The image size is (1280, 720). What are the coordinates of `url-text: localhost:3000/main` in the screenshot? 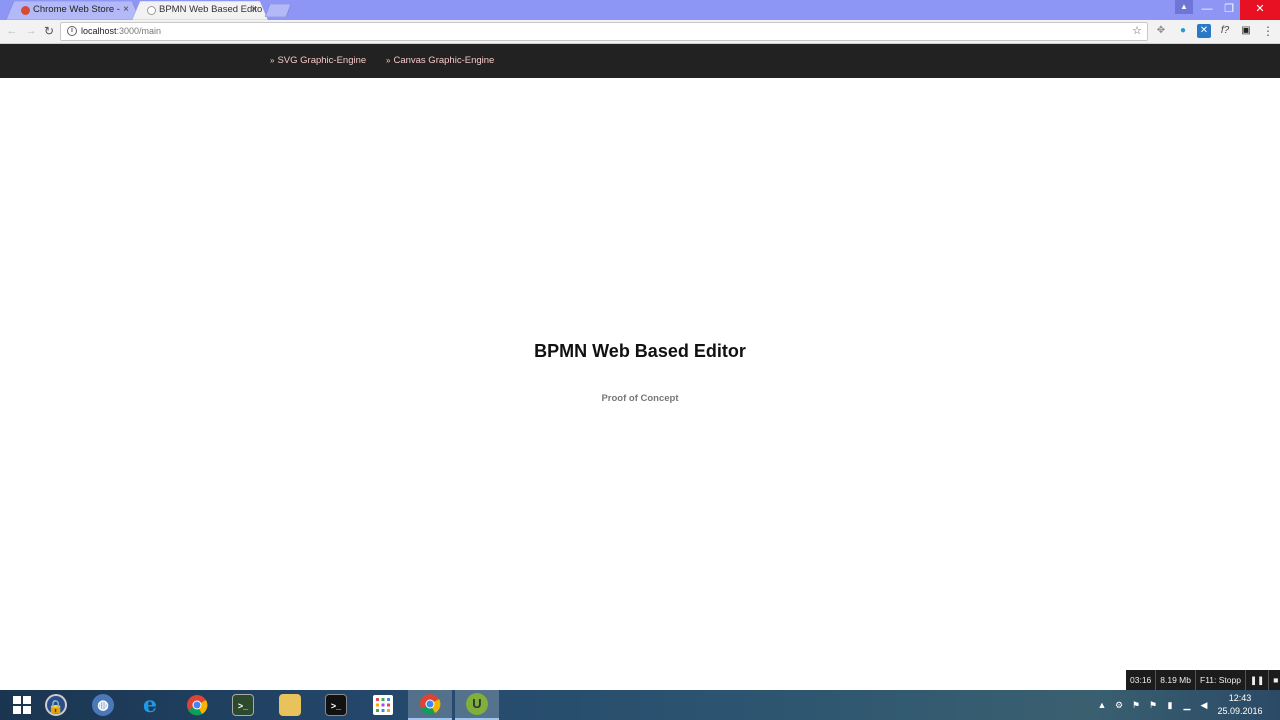 It's located at (121, 31).